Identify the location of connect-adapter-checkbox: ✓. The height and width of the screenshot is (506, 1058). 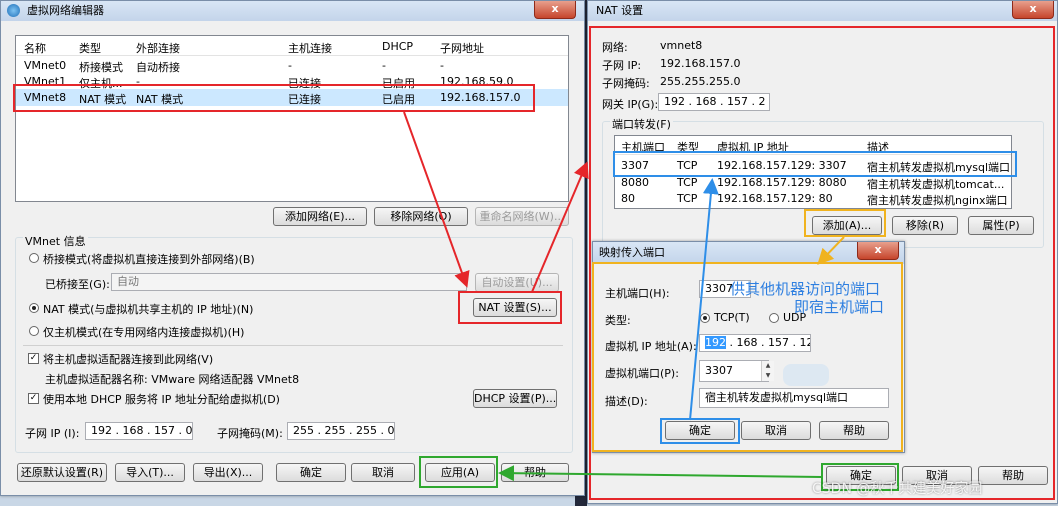
(33, 358).